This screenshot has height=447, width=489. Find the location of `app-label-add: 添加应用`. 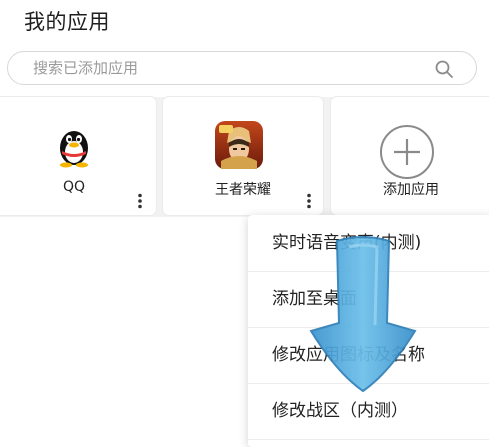

app-label-add: 添加应用 is located at coordinates (411, 190).